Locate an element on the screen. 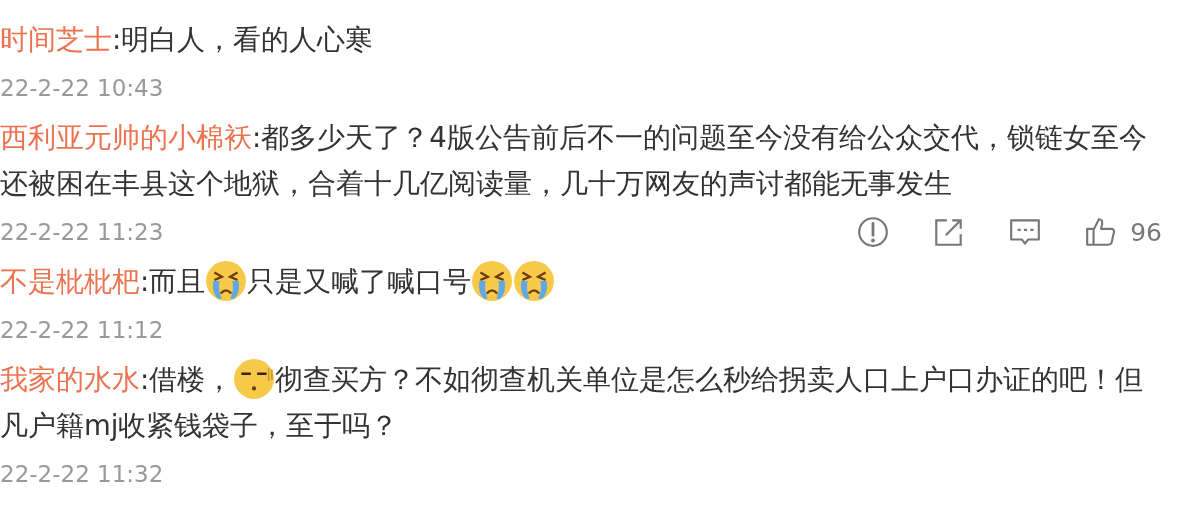 Image resolution: width=1180 pixels, height=506 pixels. silent-emoji-icon is located at coordinates (254, 379).